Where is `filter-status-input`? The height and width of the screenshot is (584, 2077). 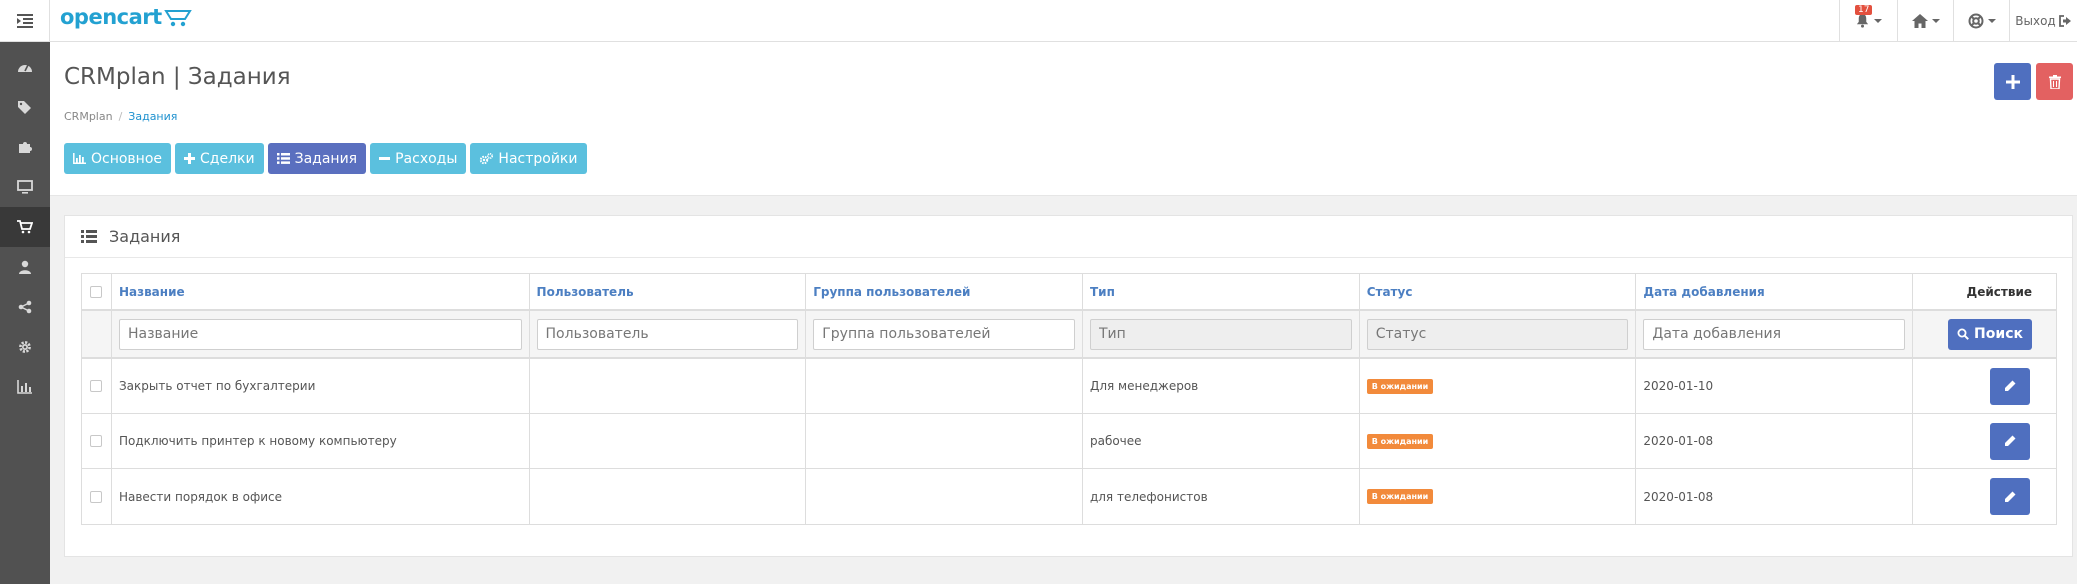
filter-status-input is located at coordinates (1497, 334).